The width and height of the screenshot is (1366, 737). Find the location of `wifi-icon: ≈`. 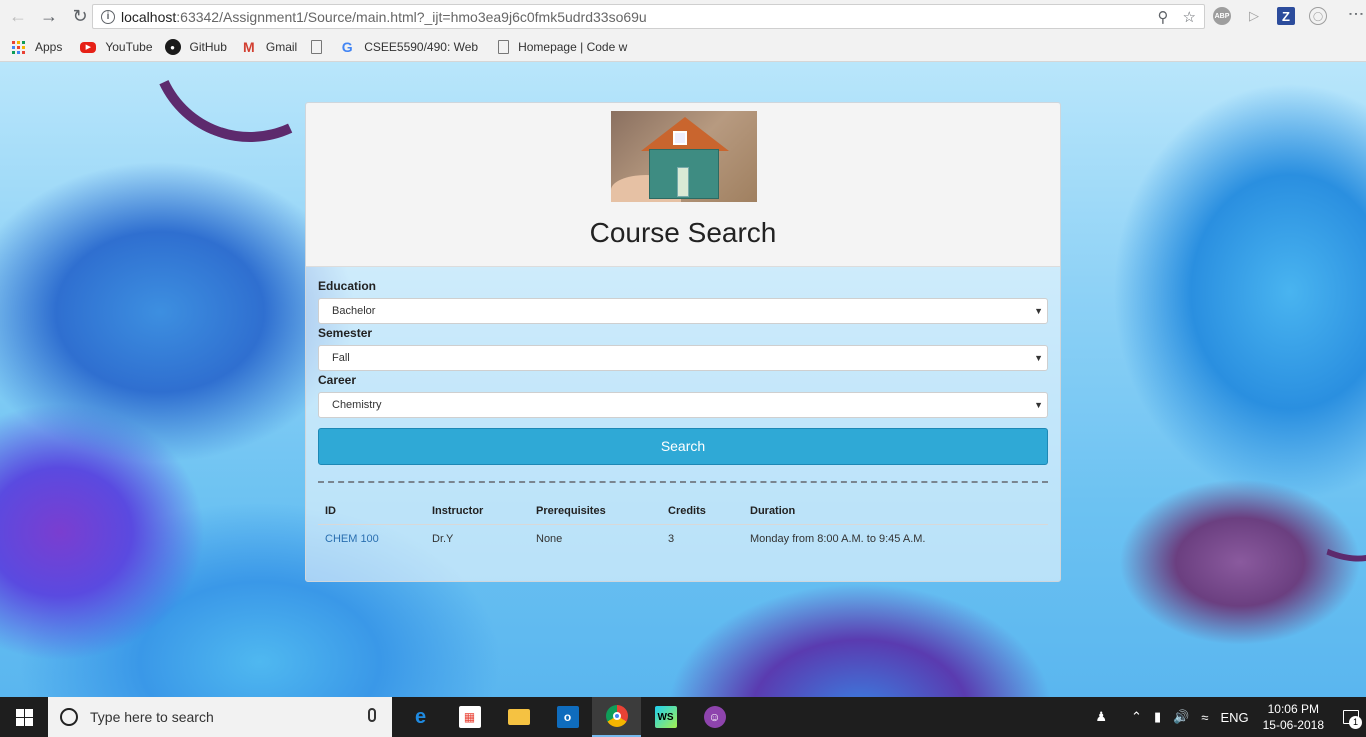

wifi-icon: ≈ is located at coordinates (1204, 717).